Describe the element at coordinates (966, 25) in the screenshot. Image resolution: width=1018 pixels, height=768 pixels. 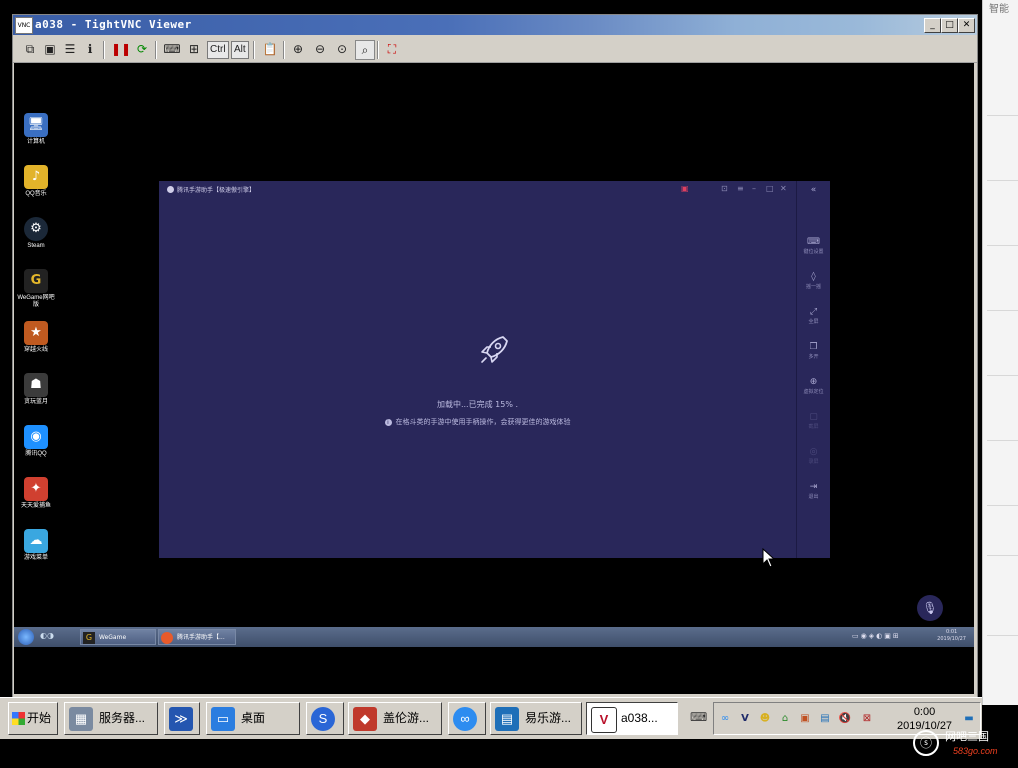
I see `close-button: ✕` at that location.